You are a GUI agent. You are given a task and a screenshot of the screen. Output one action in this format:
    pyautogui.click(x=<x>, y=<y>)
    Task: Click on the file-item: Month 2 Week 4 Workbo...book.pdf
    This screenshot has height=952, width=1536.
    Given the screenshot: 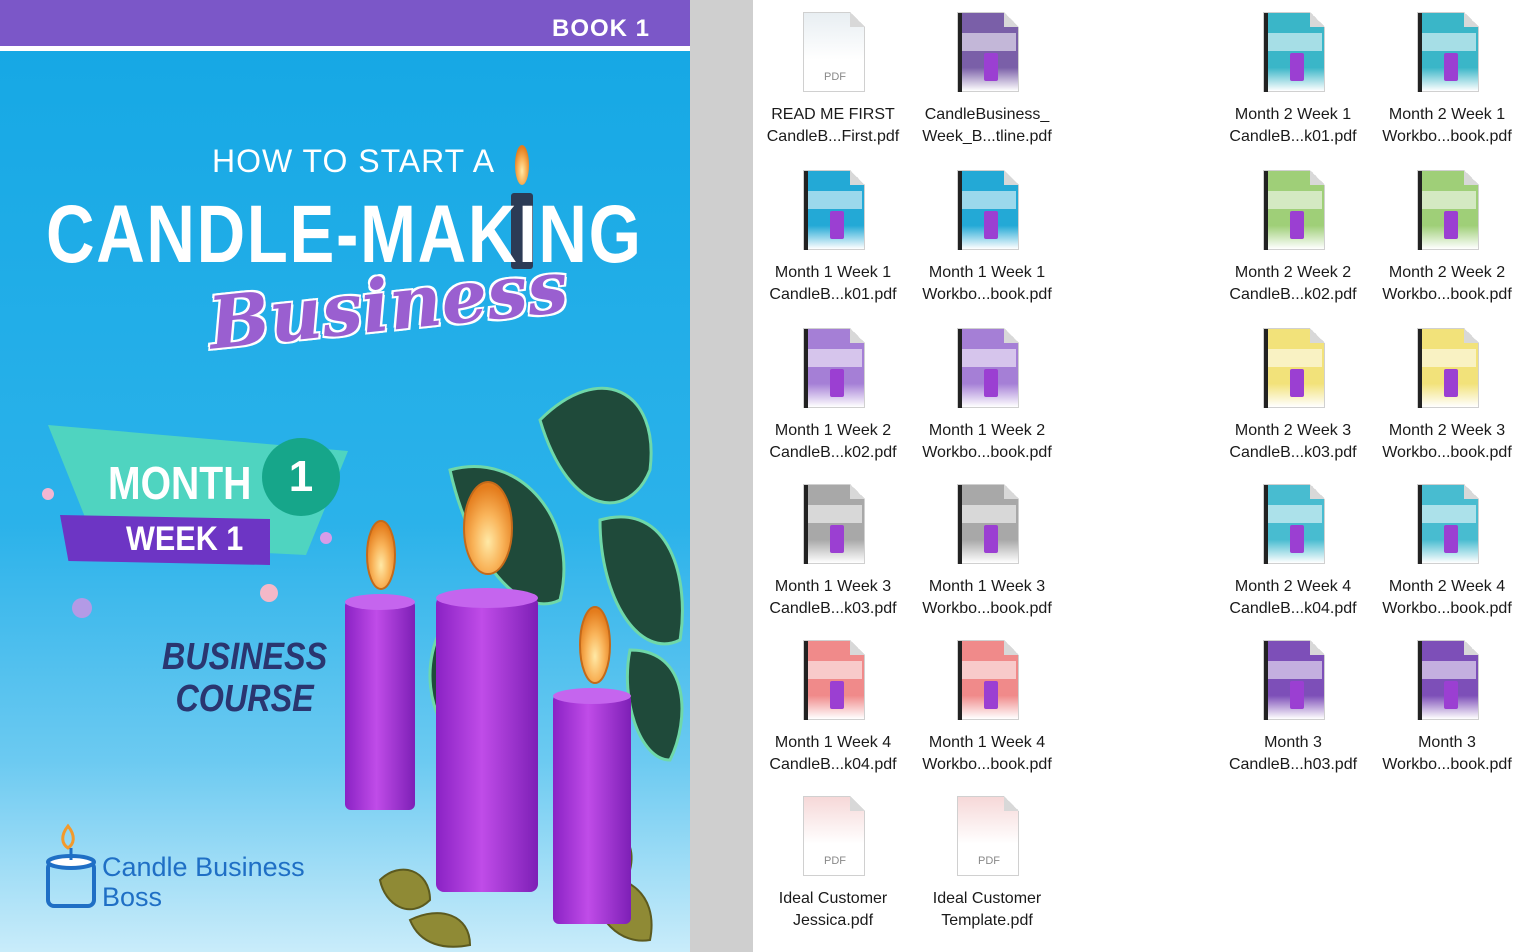 What is the action you would take?
    pyautogui.click(x=1447, y=547)
    